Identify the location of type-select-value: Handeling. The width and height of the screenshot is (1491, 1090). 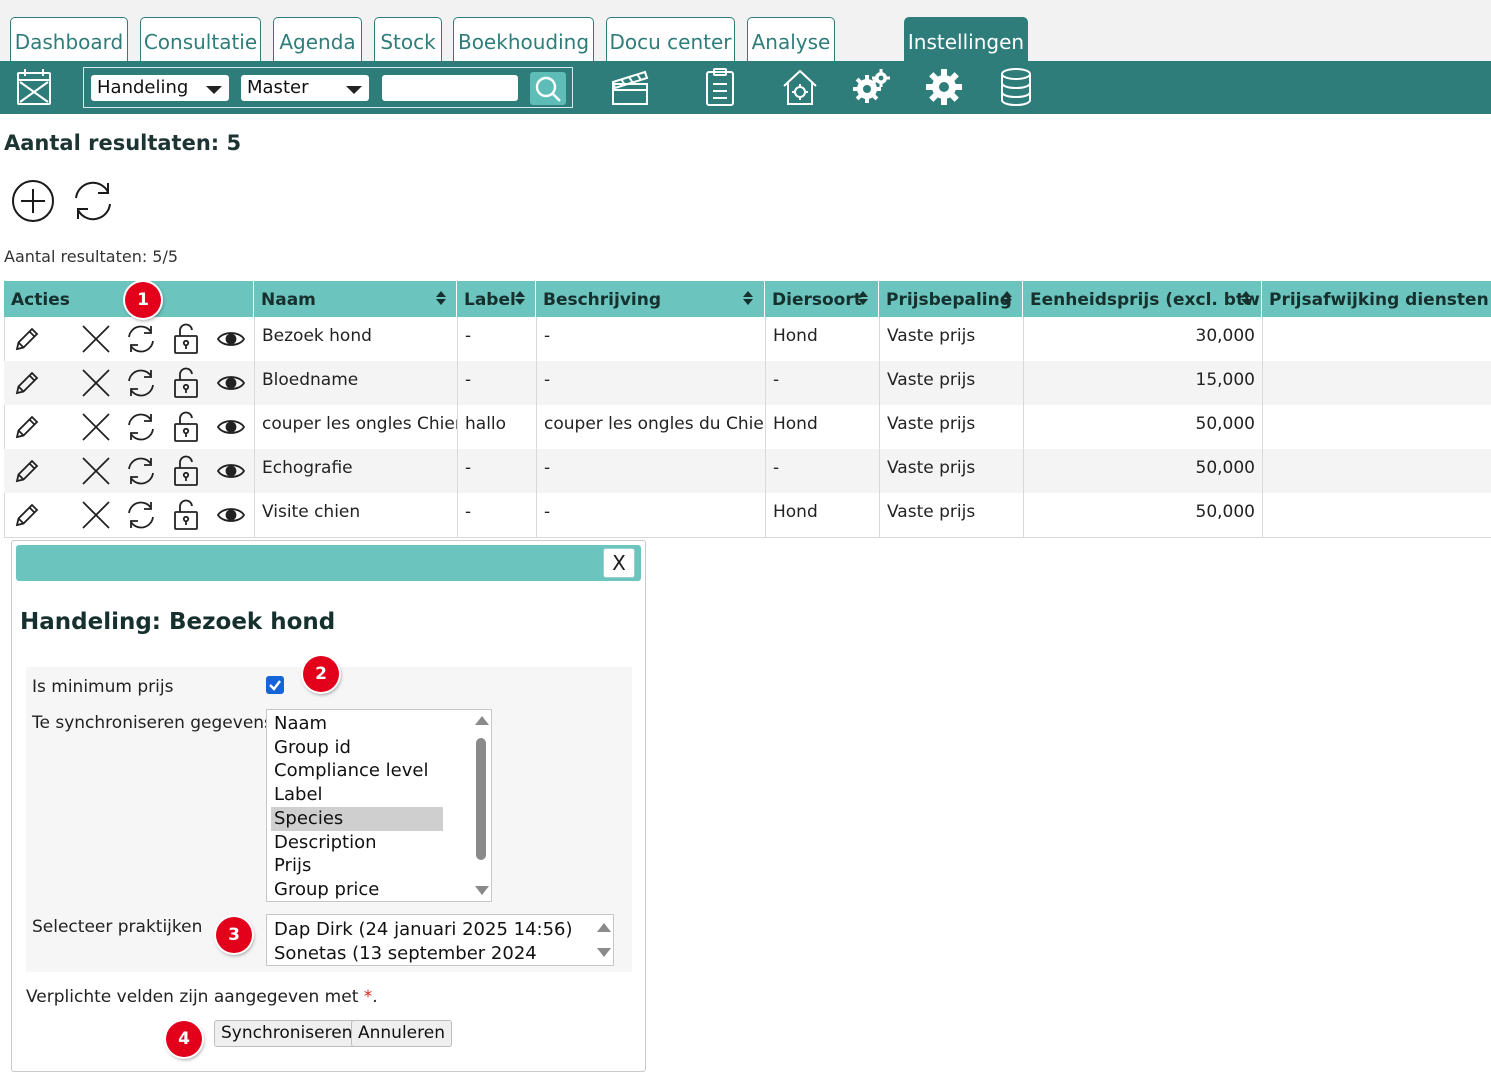
(143, 87).